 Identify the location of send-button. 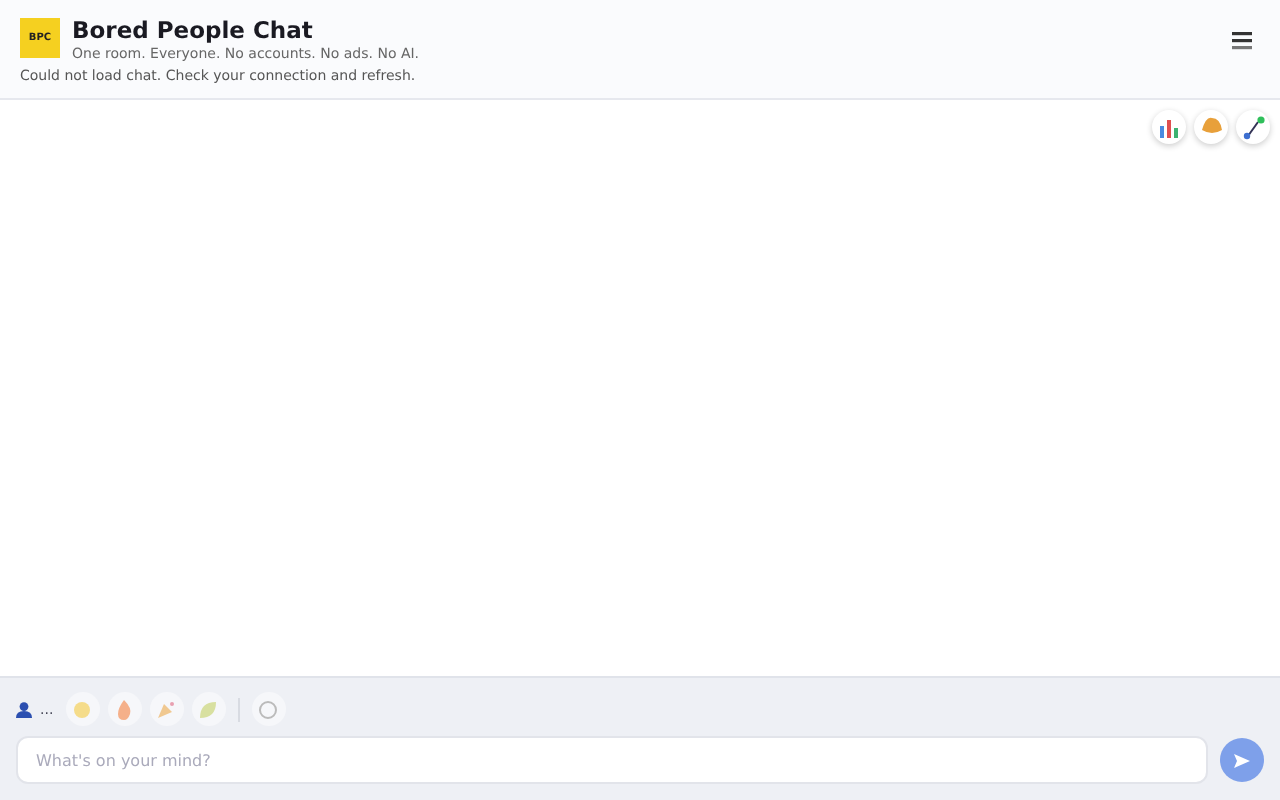
(1242, 760).